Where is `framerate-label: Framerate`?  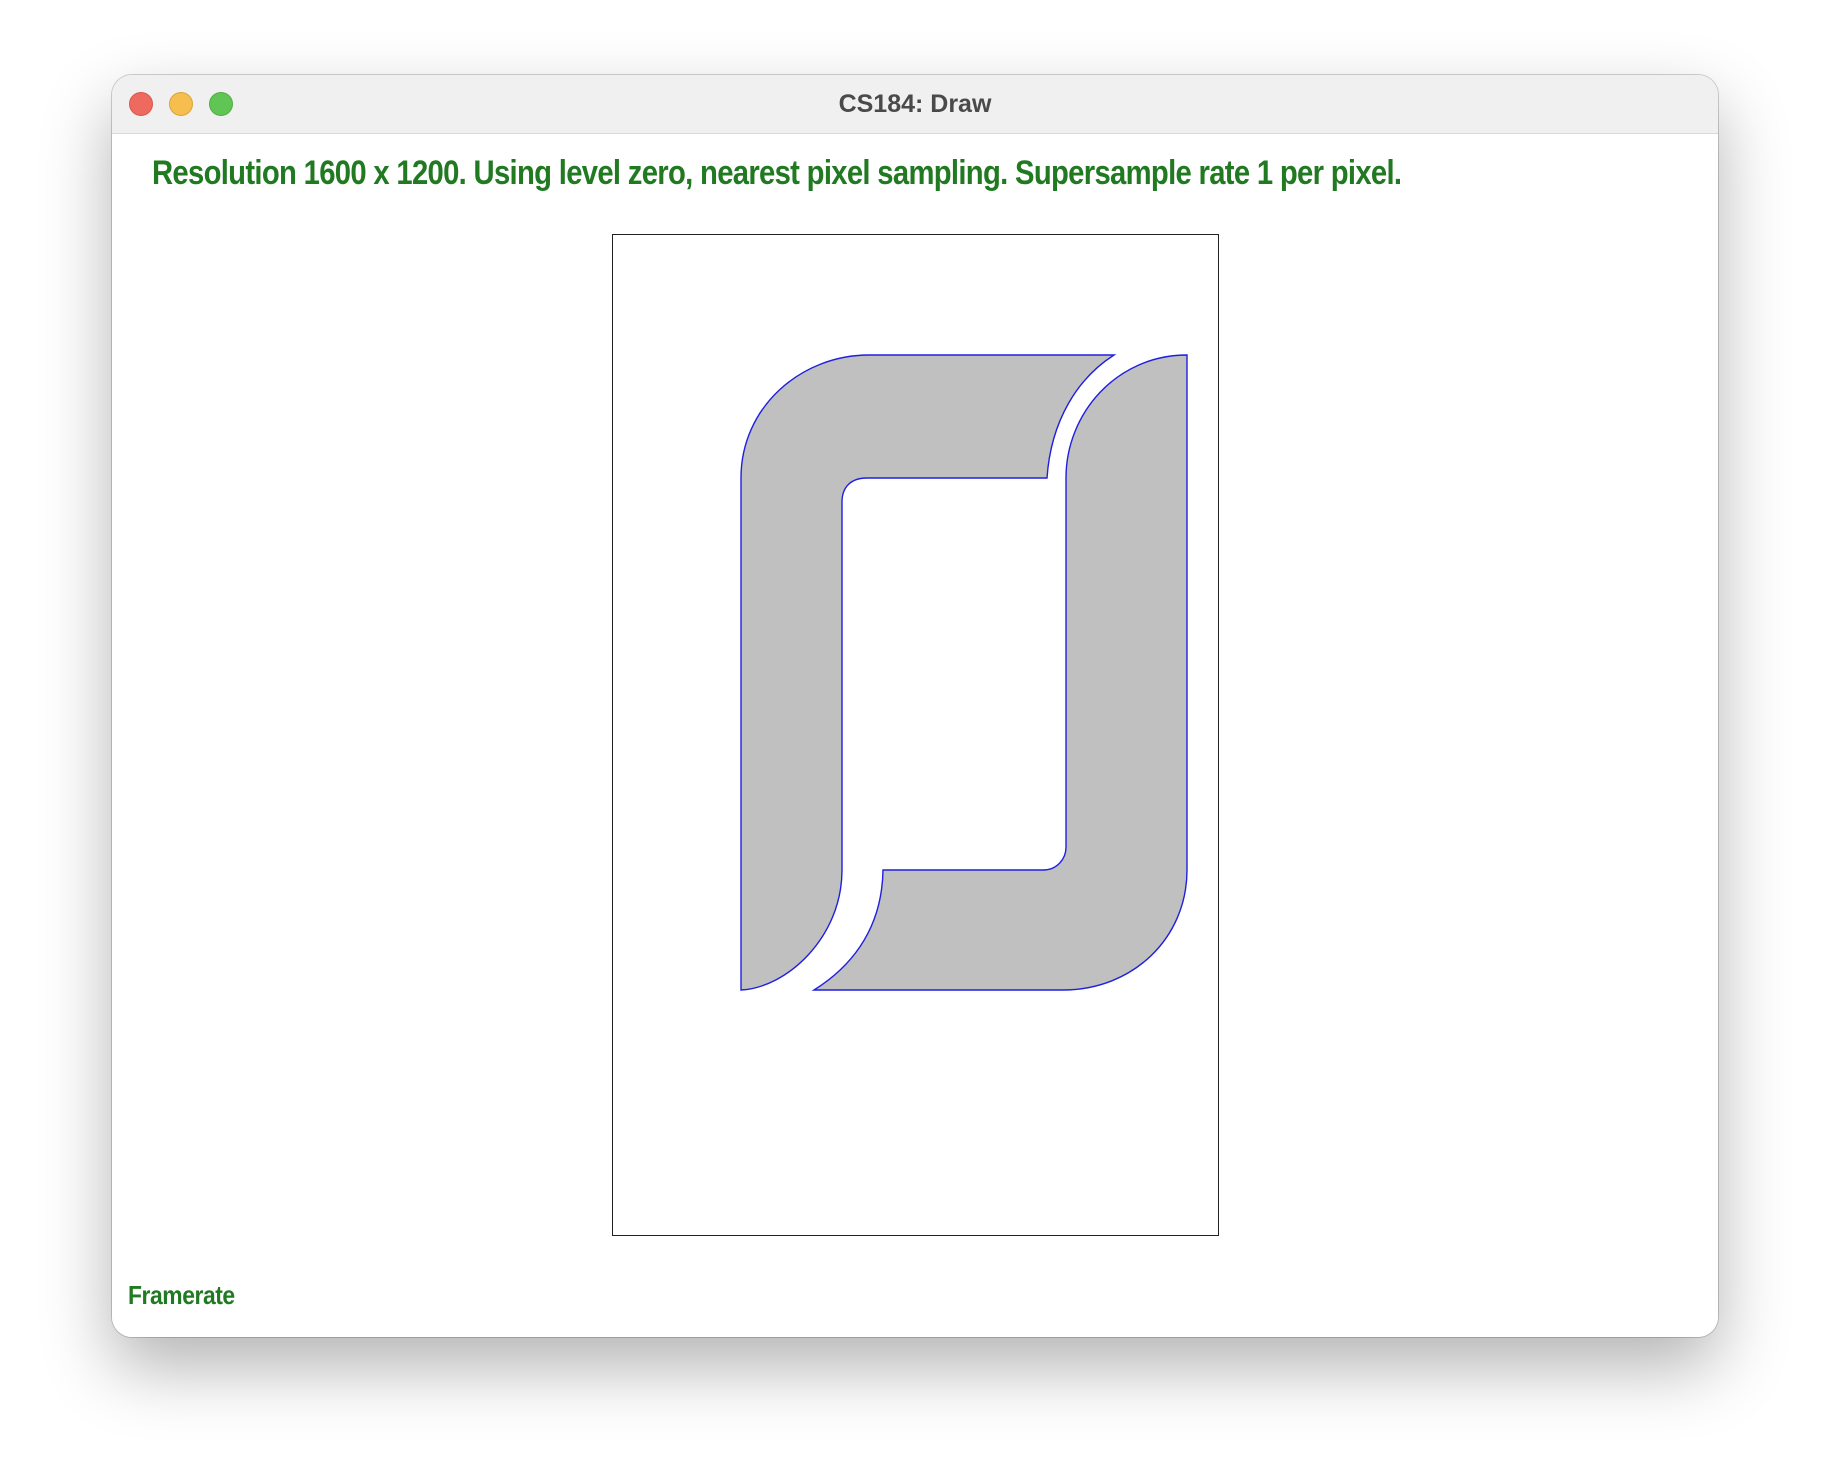 framerate-label: Framerate is located at coordinates (181, 1295).